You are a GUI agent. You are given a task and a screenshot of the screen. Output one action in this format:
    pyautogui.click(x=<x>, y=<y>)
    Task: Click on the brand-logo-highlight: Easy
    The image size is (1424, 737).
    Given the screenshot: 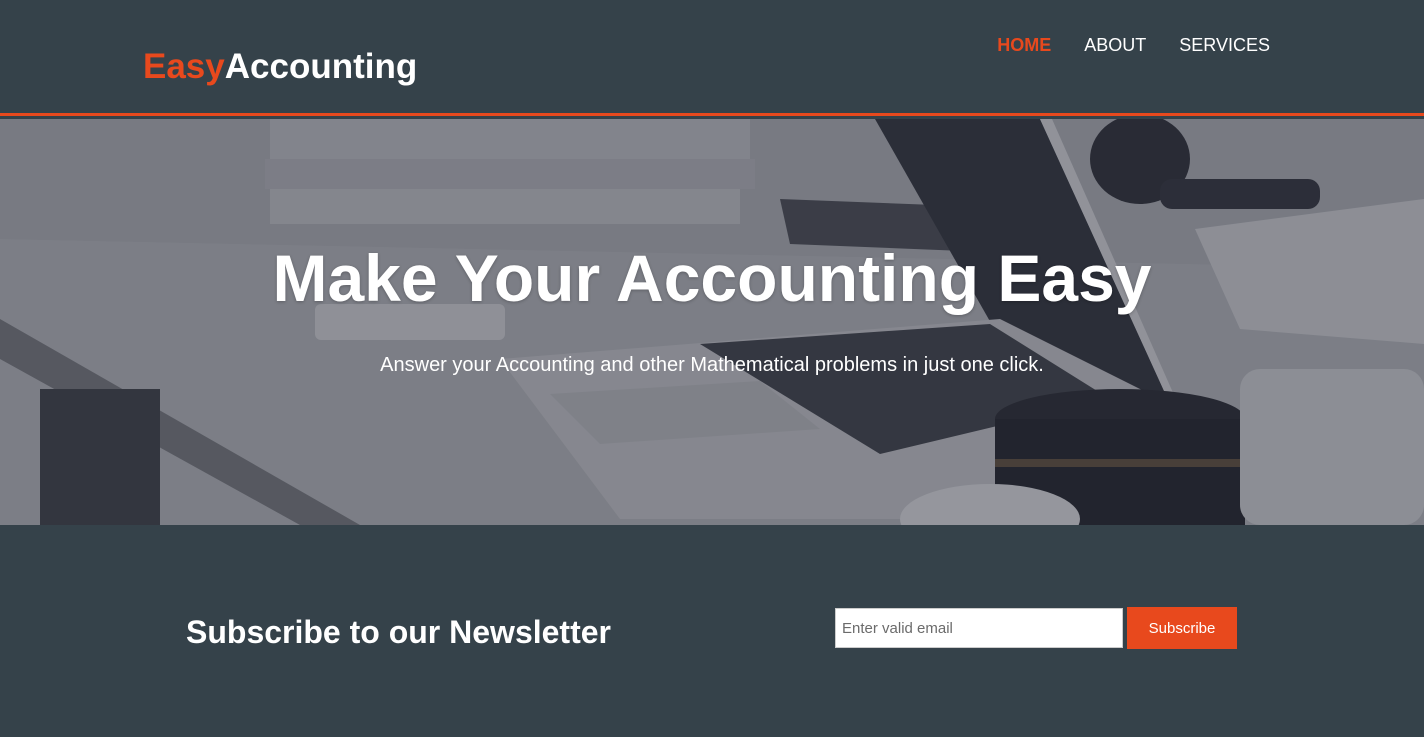 What is the action you would take?
    pyautogui.click(x=184, y=66)
    